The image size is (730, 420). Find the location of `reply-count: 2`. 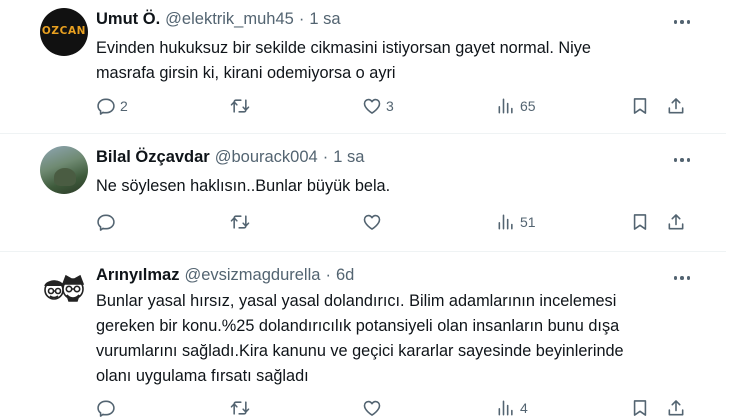

reply-count: 2 is located at coordinates (124, 106).